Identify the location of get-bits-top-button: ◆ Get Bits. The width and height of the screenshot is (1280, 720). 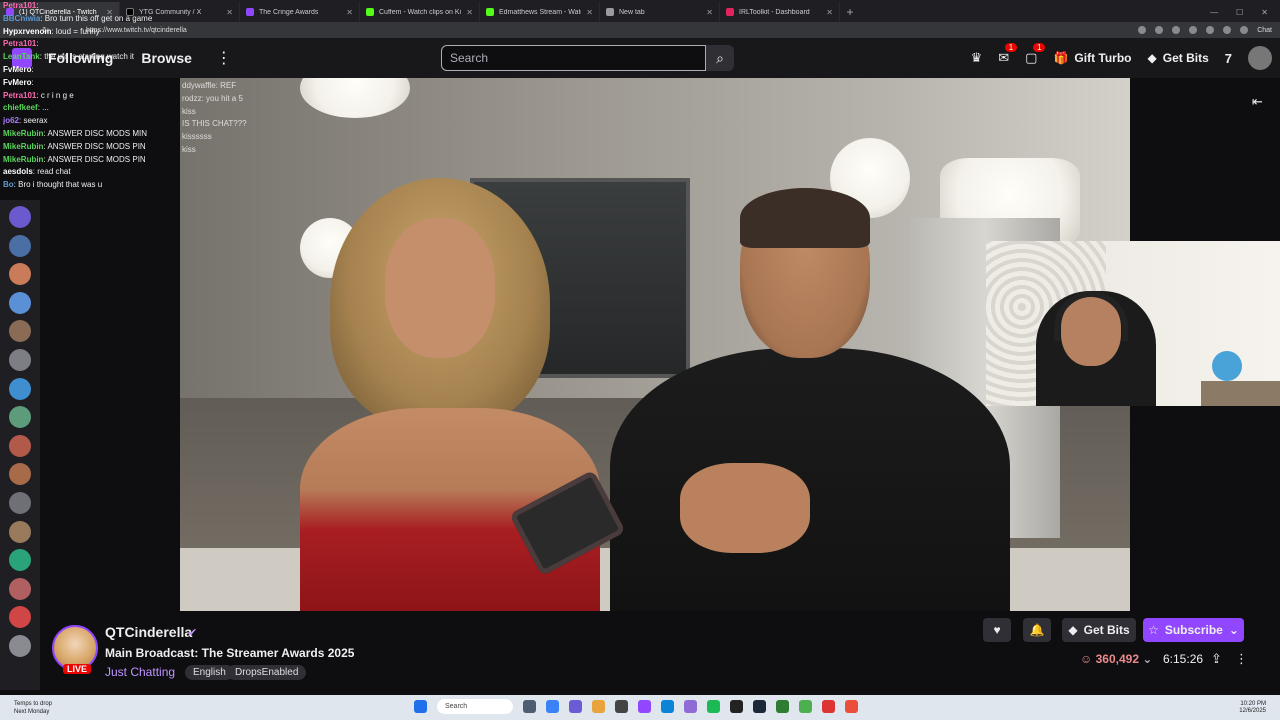
(1178, 58).